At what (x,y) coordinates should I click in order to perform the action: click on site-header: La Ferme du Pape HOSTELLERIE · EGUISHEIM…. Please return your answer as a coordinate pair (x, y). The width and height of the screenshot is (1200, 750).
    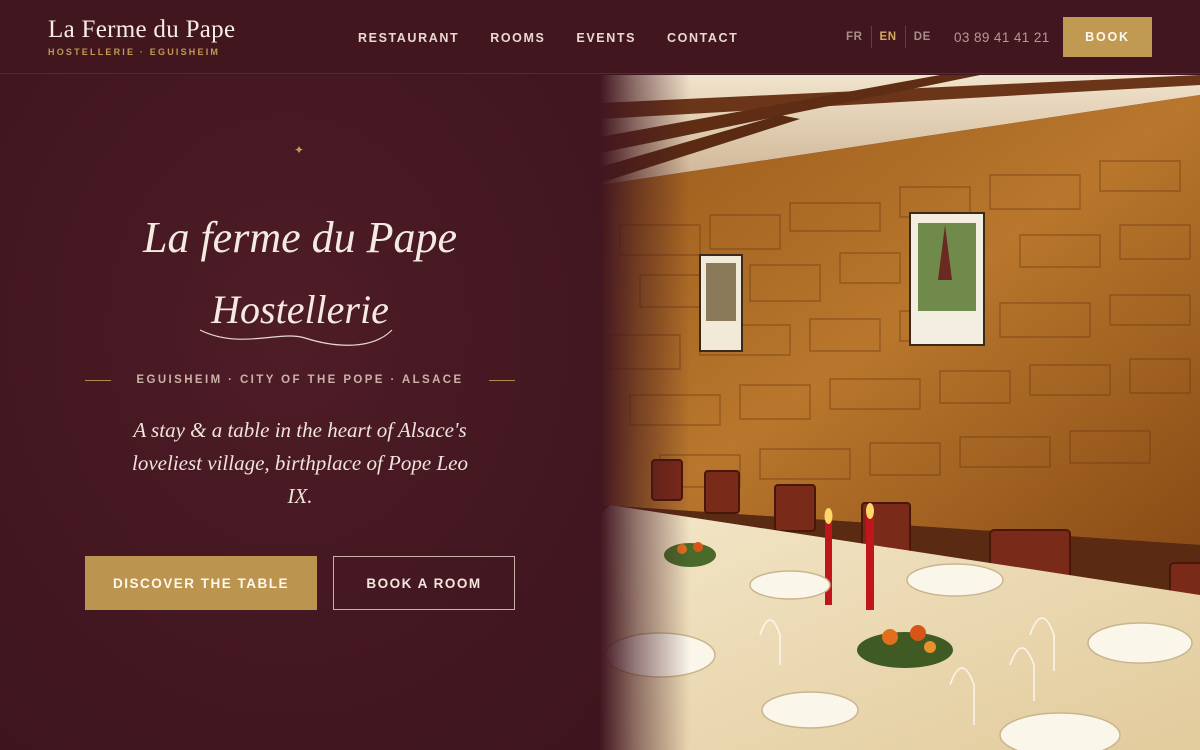
    Looking at the image, I should click on (600, 37).